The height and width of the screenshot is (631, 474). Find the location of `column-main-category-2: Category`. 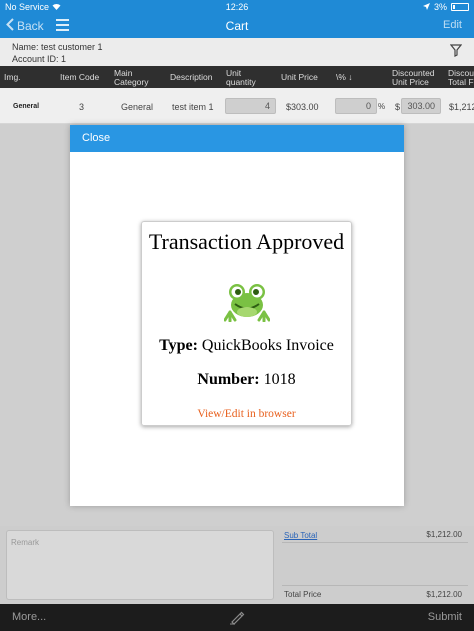

column-main-category-2: Category is located at coordinates (131, 82).